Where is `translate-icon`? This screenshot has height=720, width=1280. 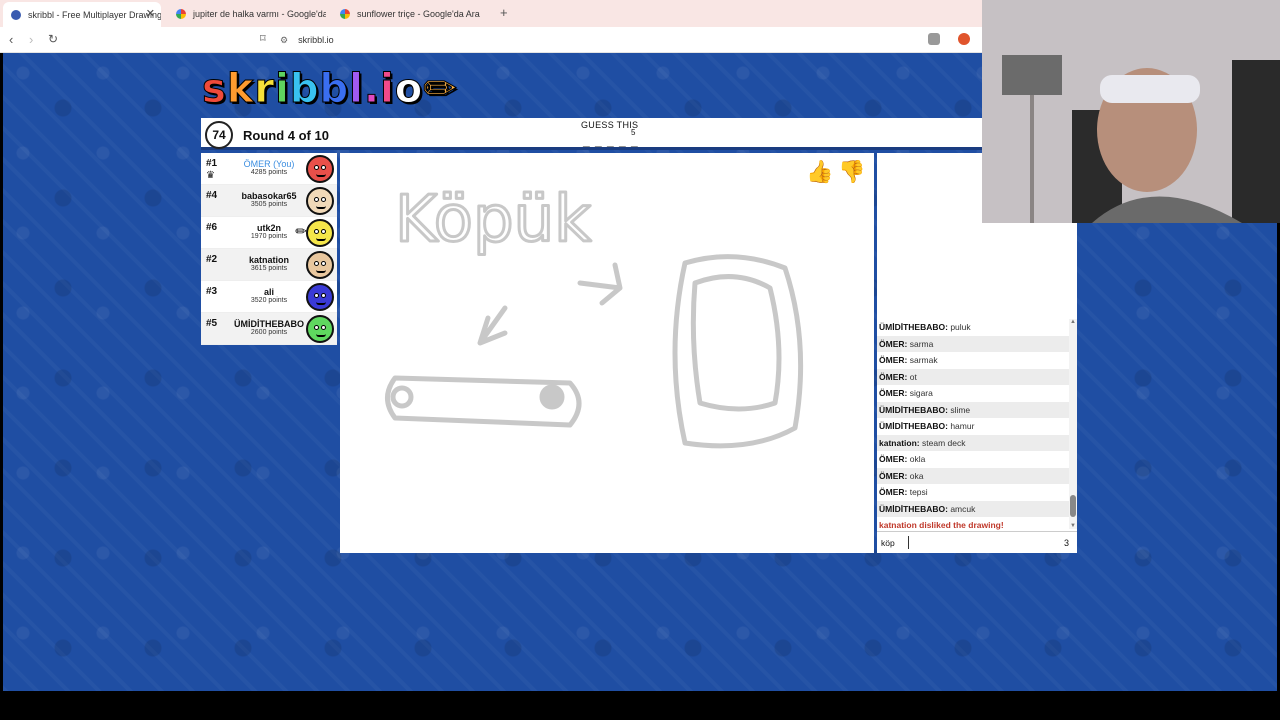
translate-icon is located at coordinates (934, 39).